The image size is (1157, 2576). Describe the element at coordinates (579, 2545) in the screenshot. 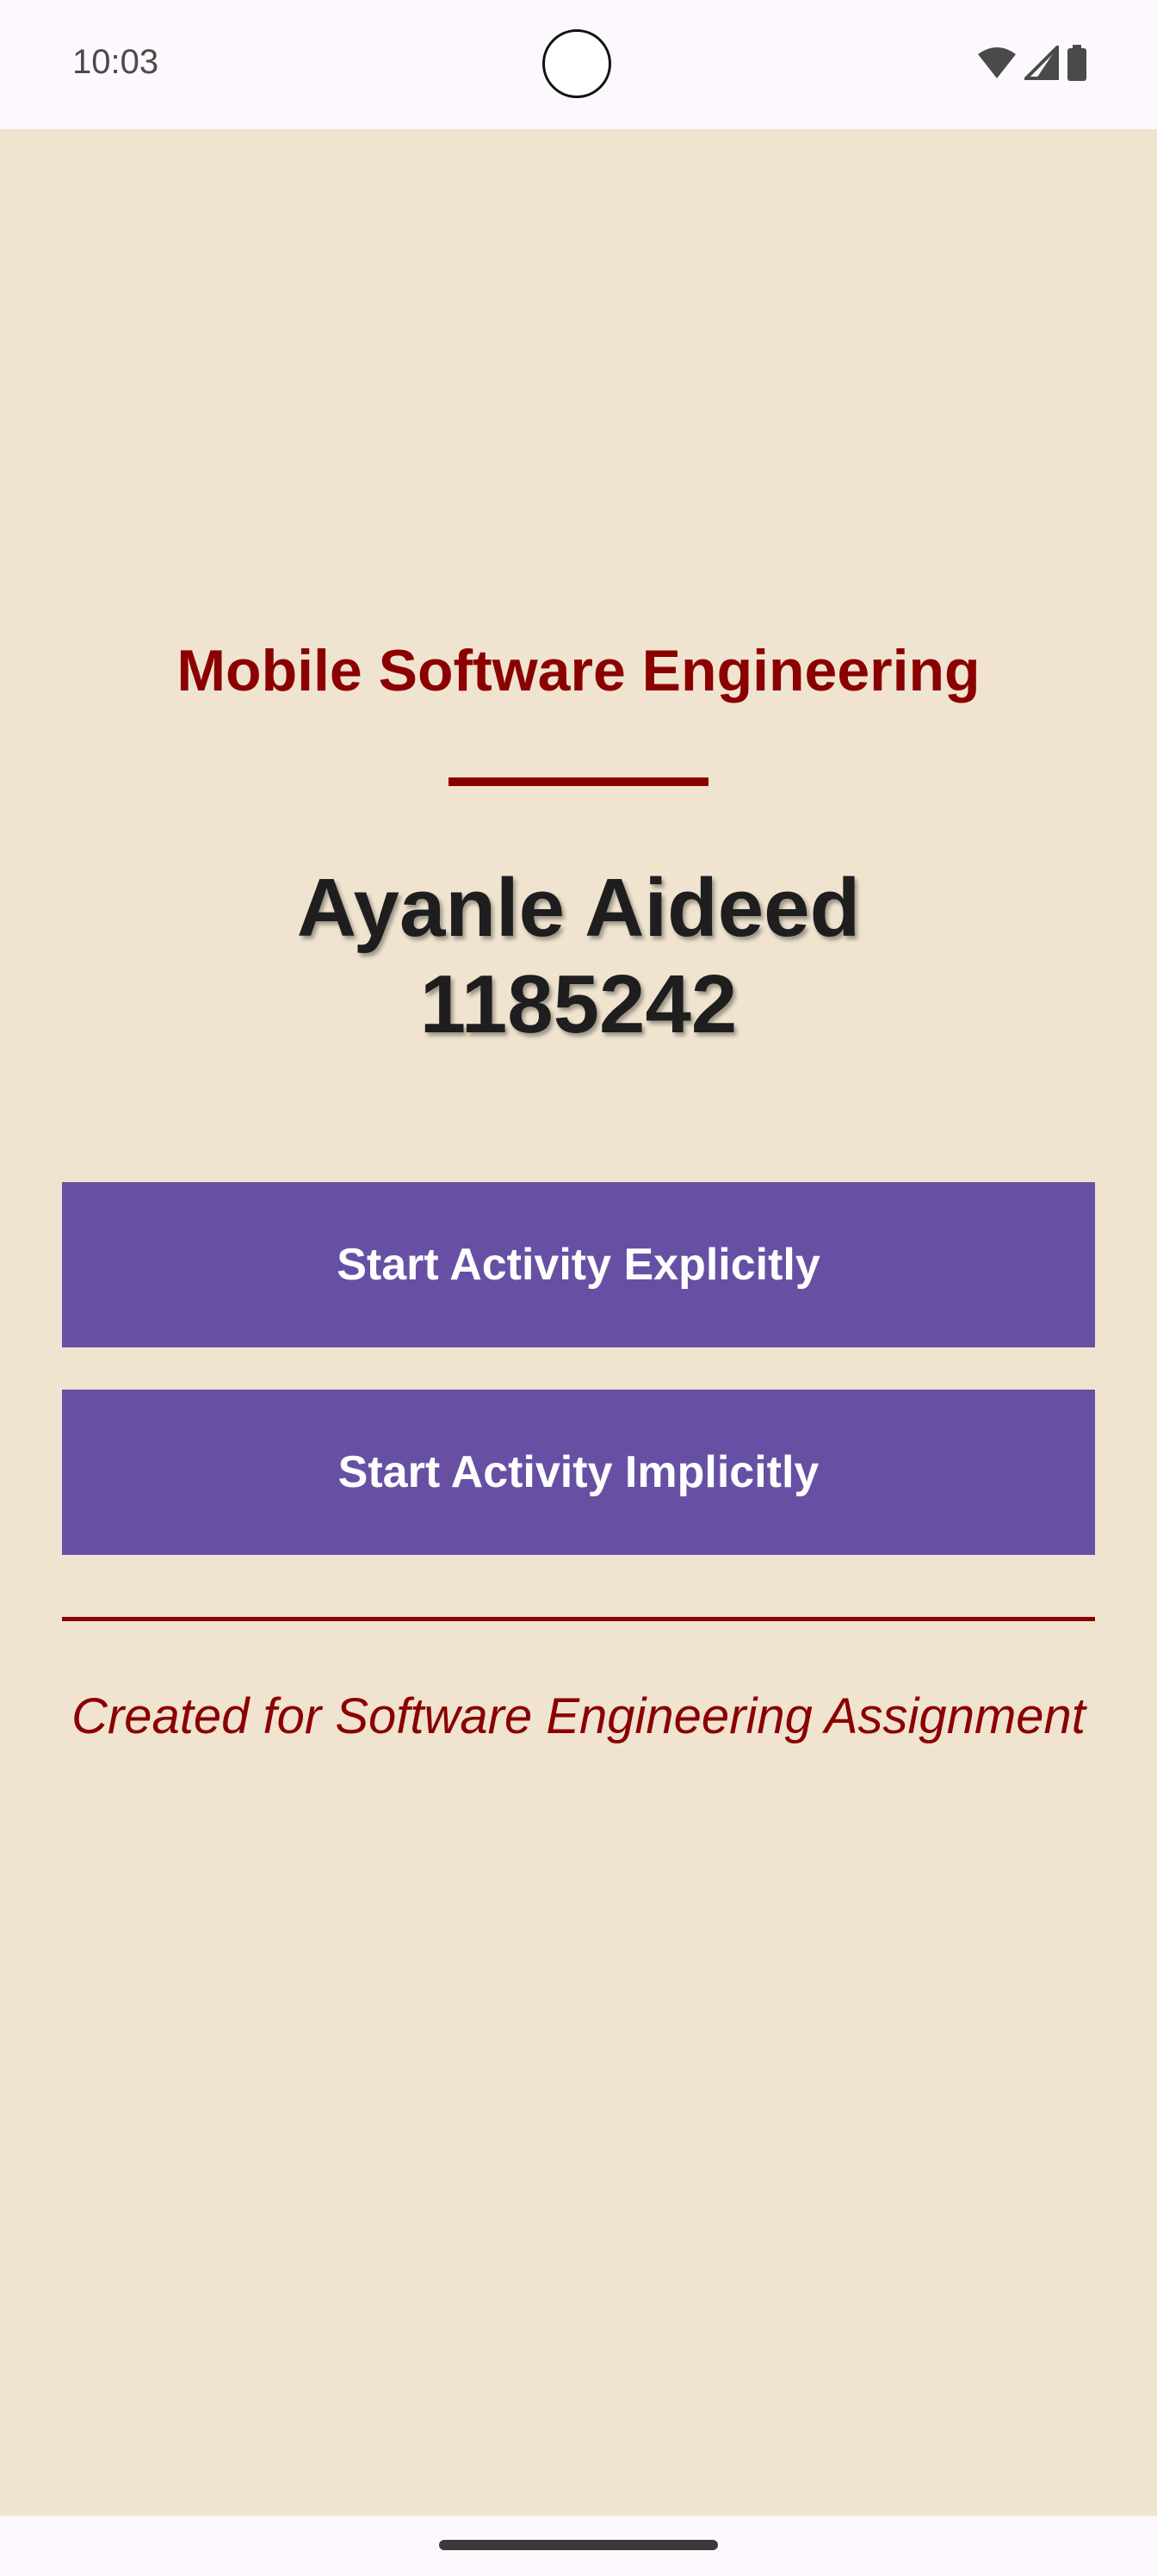

I see `home-indicator` at that location.